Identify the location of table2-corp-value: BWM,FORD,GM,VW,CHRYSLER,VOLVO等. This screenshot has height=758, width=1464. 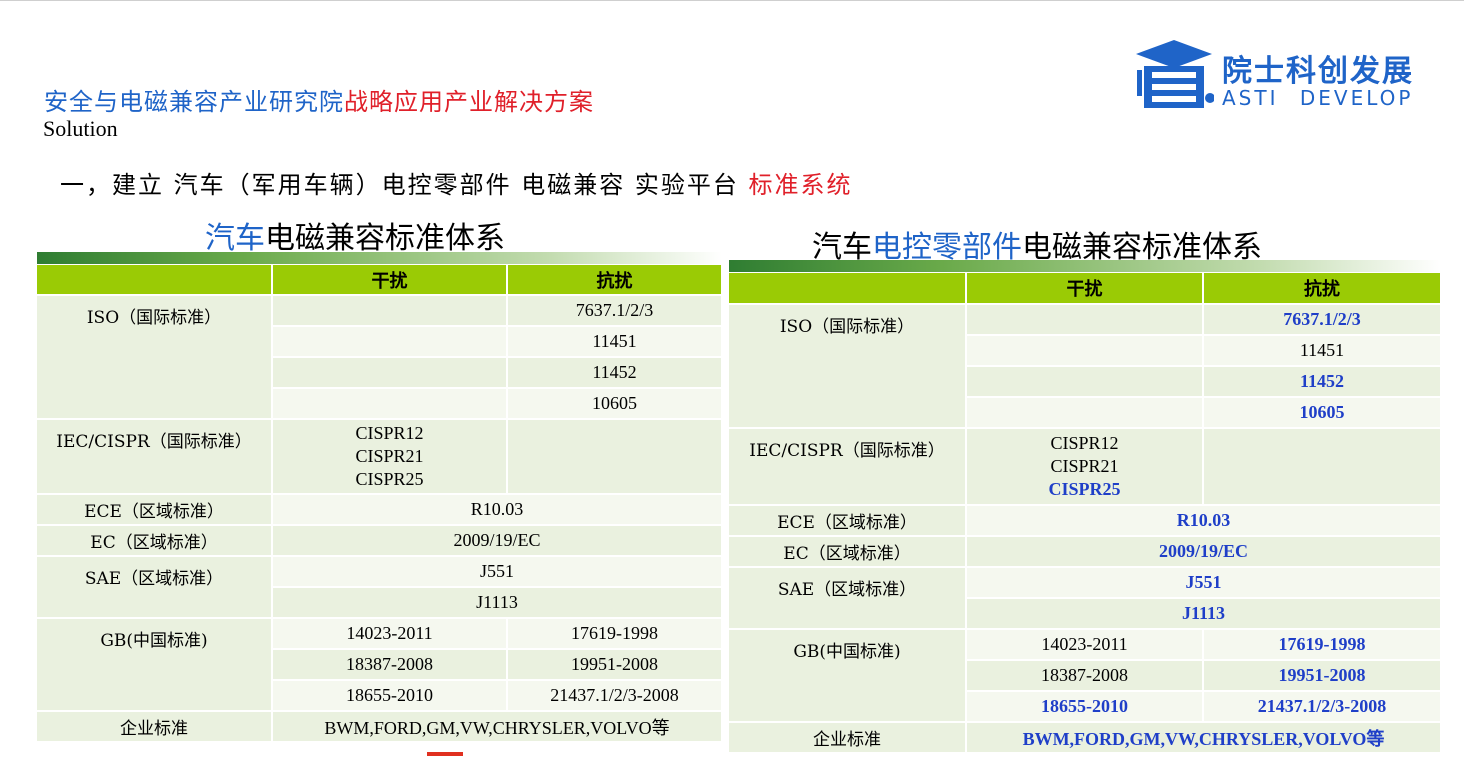
(1204, 738).